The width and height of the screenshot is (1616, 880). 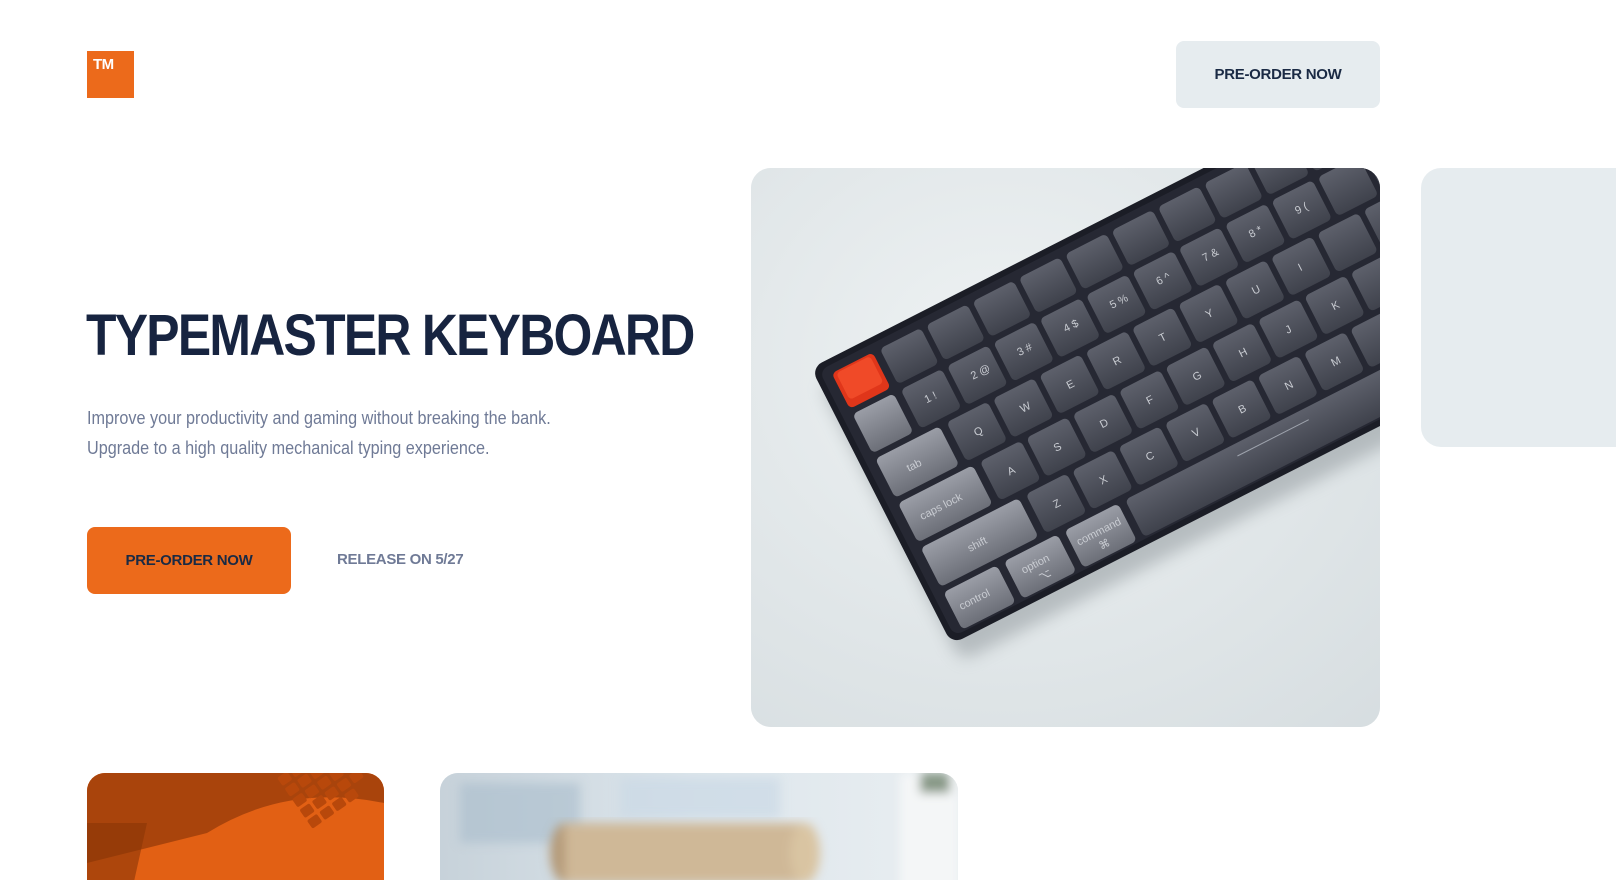 I want to click on header-preorder-button: PRE-ORDER NOW, so click(x=1278, y=74).